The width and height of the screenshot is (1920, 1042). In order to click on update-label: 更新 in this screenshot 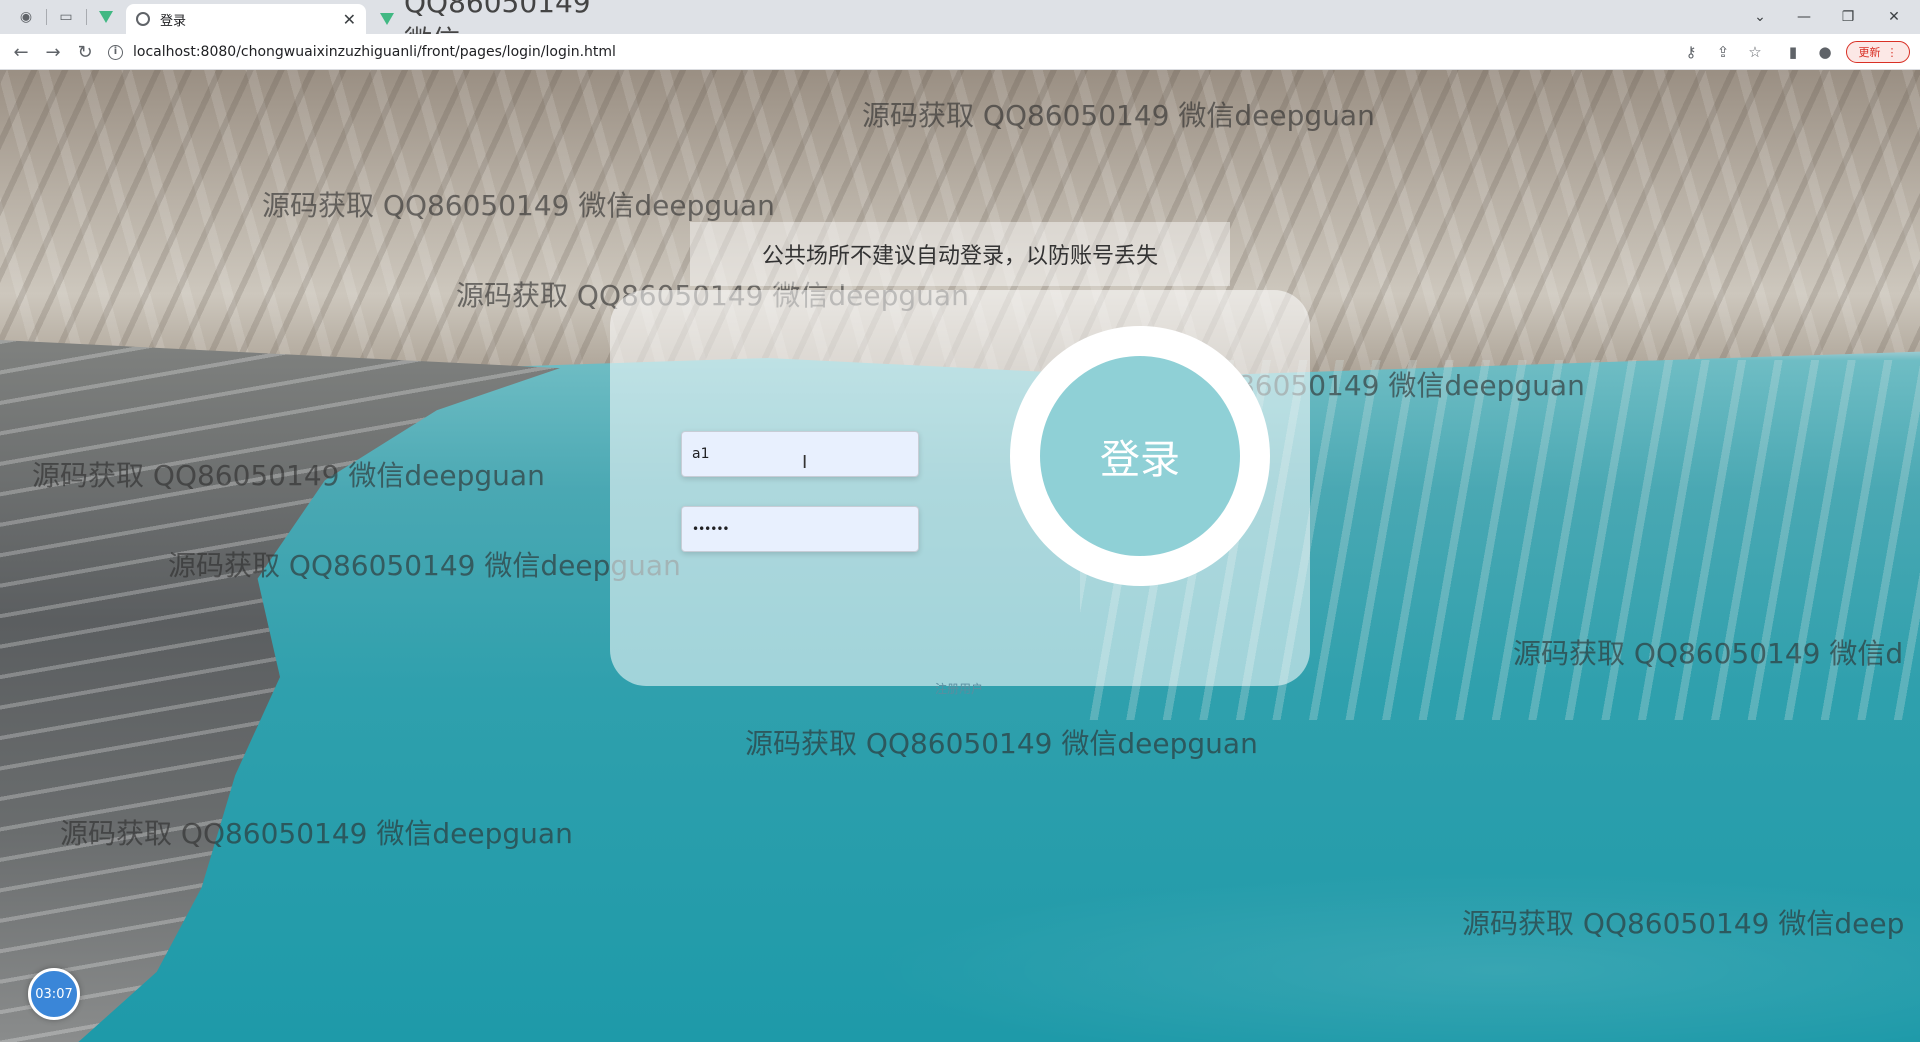, I will do `click(1869, 52)`.